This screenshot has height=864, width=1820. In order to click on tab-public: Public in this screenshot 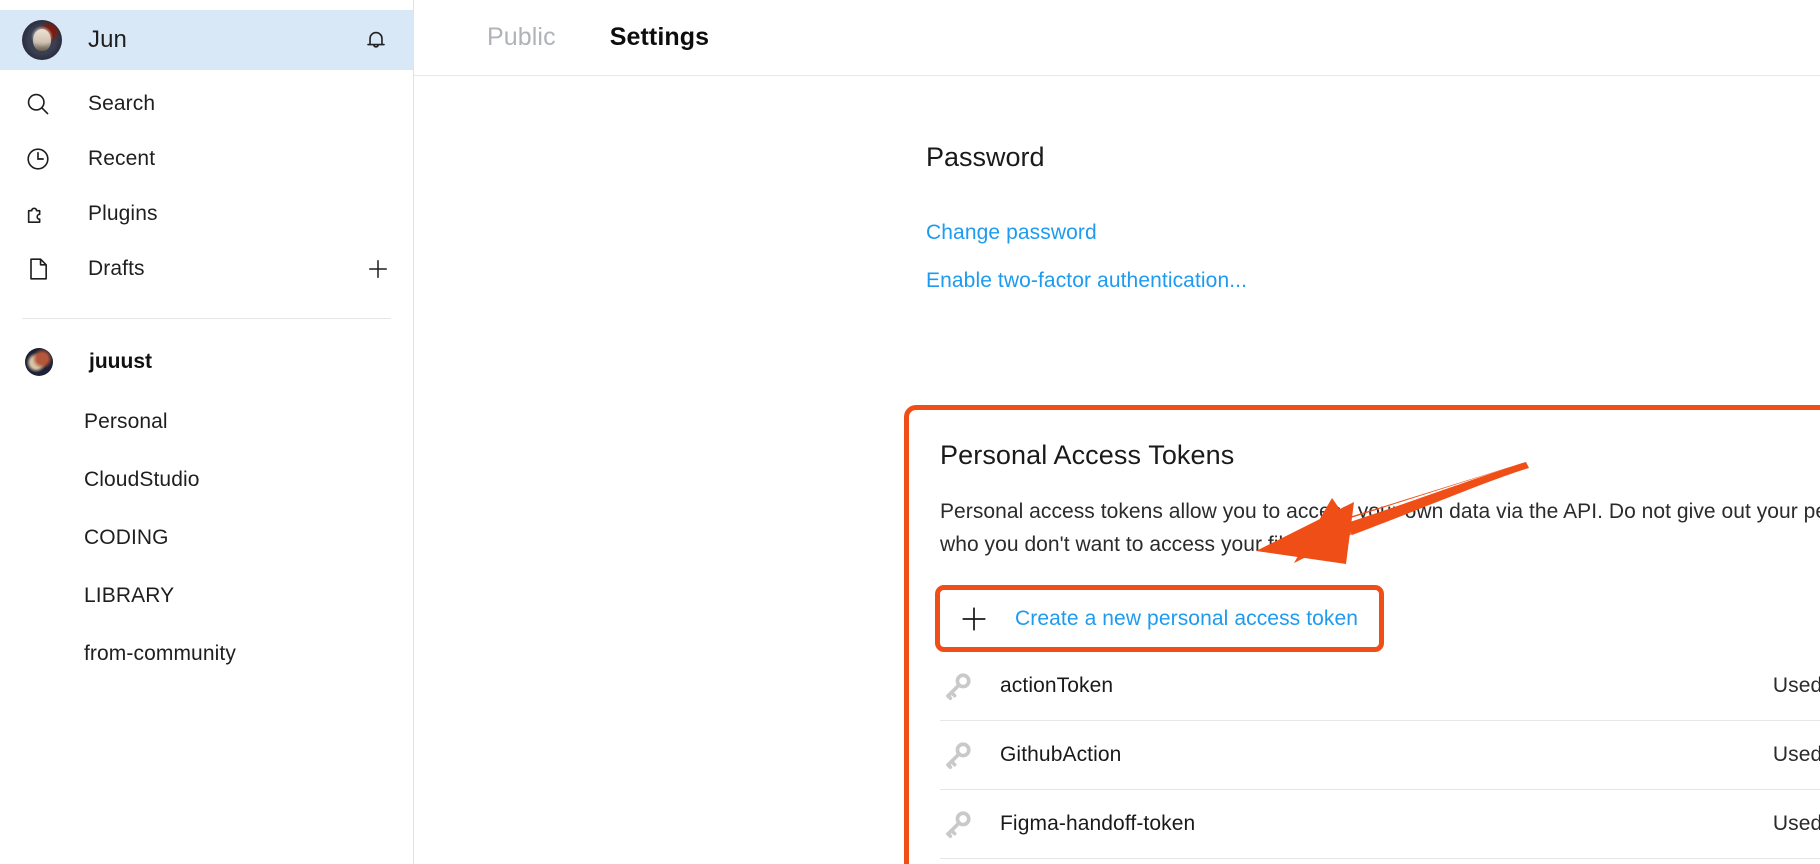, I will do `click(521, 37)`.